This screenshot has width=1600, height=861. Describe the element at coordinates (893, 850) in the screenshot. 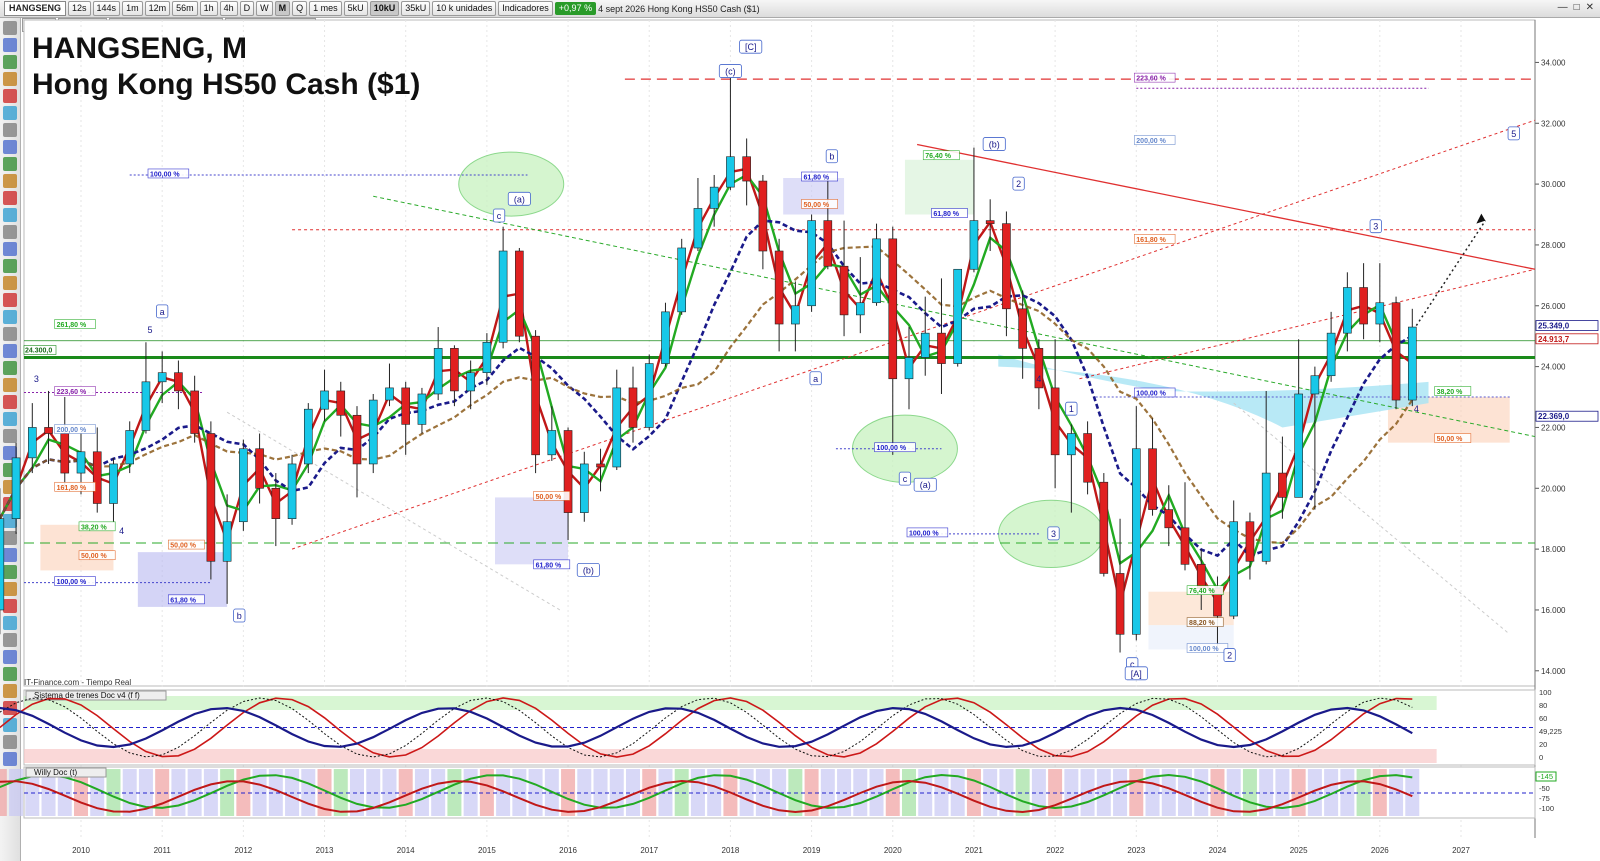

I see `x-tick-label: 2020` at that location.